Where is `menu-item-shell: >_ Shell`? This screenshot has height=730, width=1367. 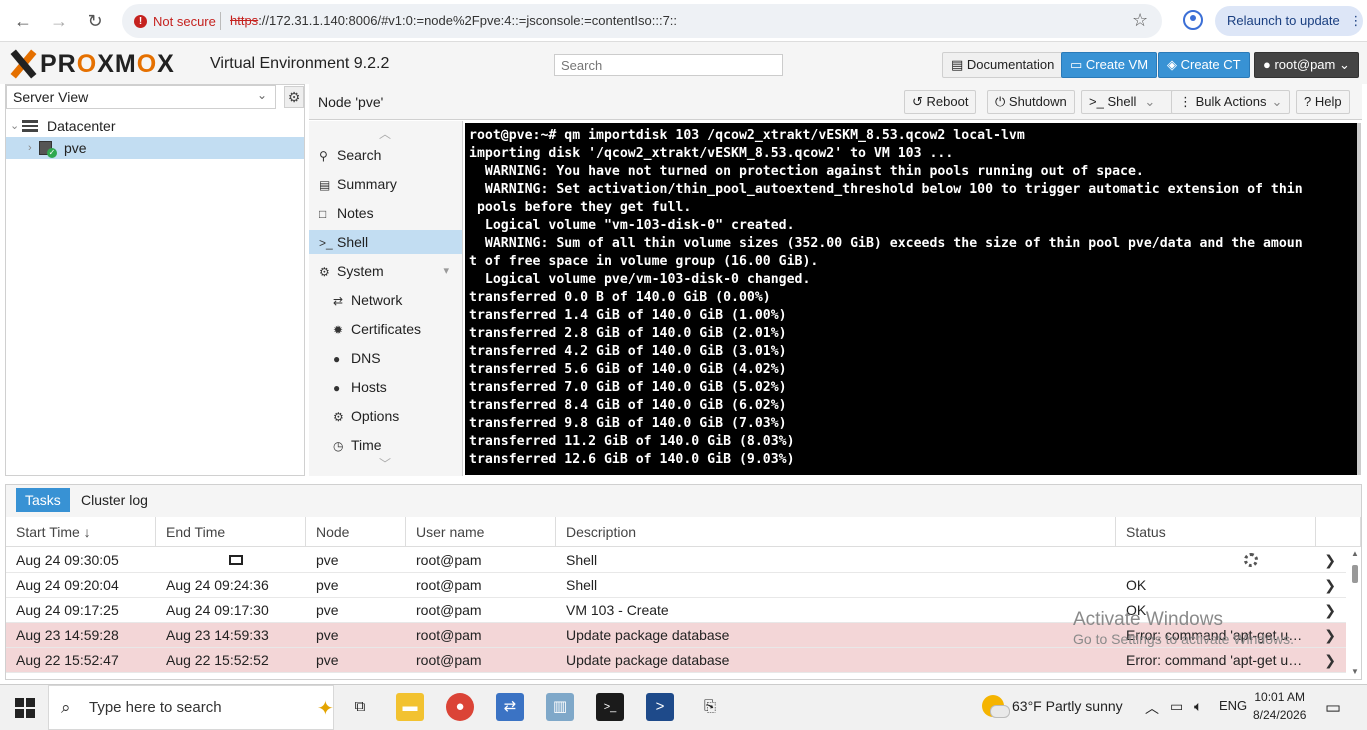
menu-item-shell: >_ Shell is located at coordinates (385, 242).